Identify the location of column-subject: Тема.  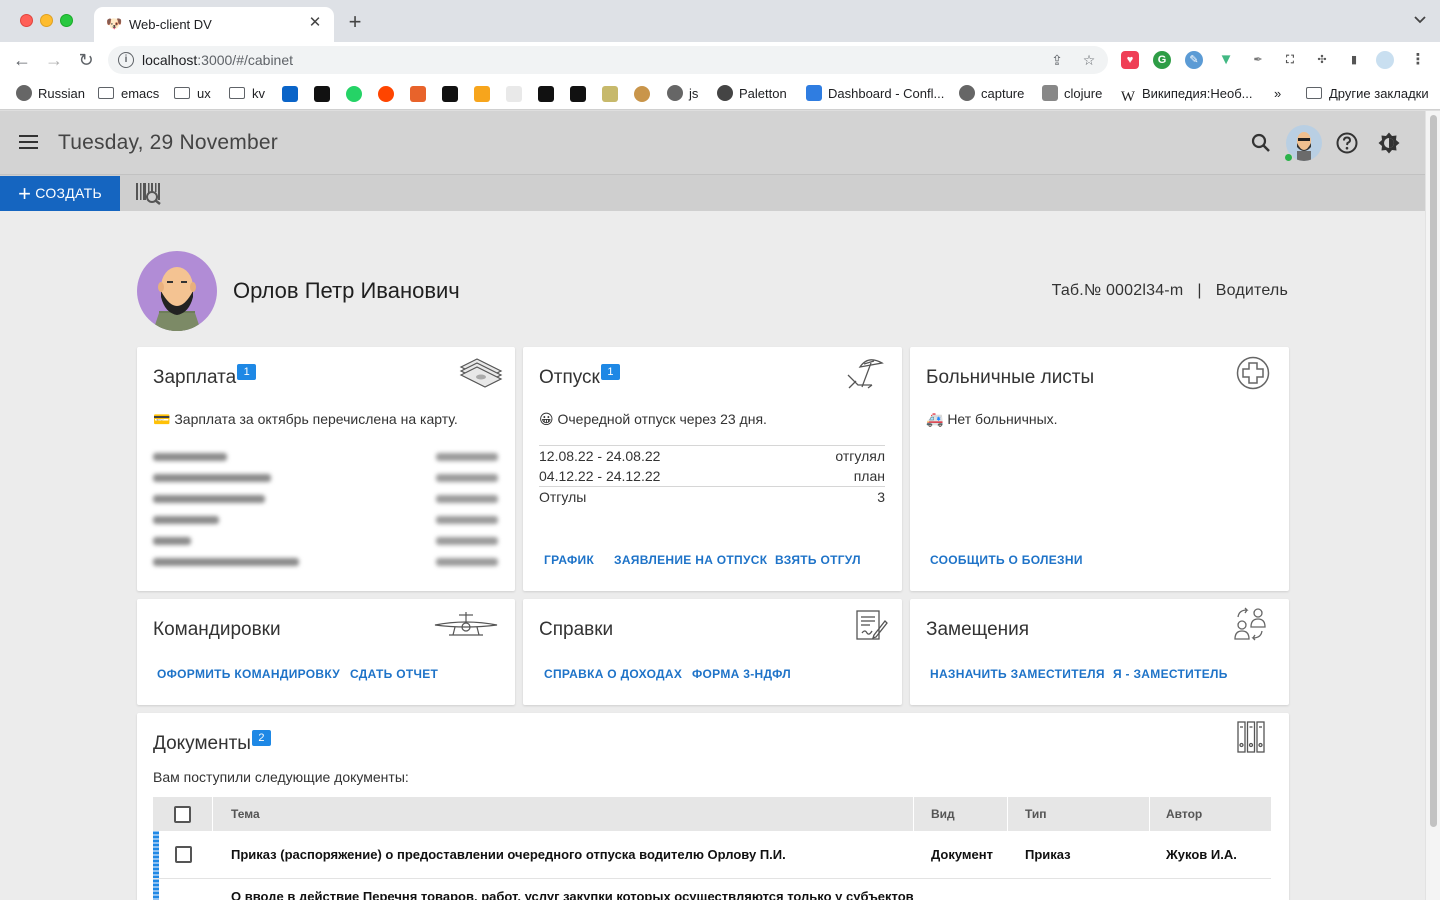
(245, 814).